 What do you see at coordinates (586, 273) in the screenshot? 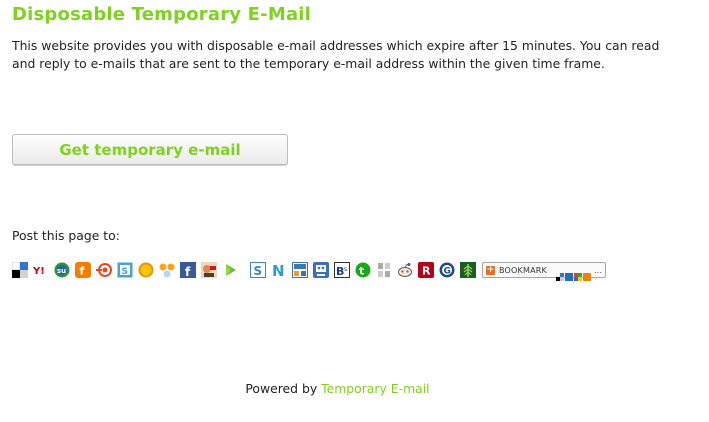
I see `blogger-mini-icon` at bounding box center [586, 273].